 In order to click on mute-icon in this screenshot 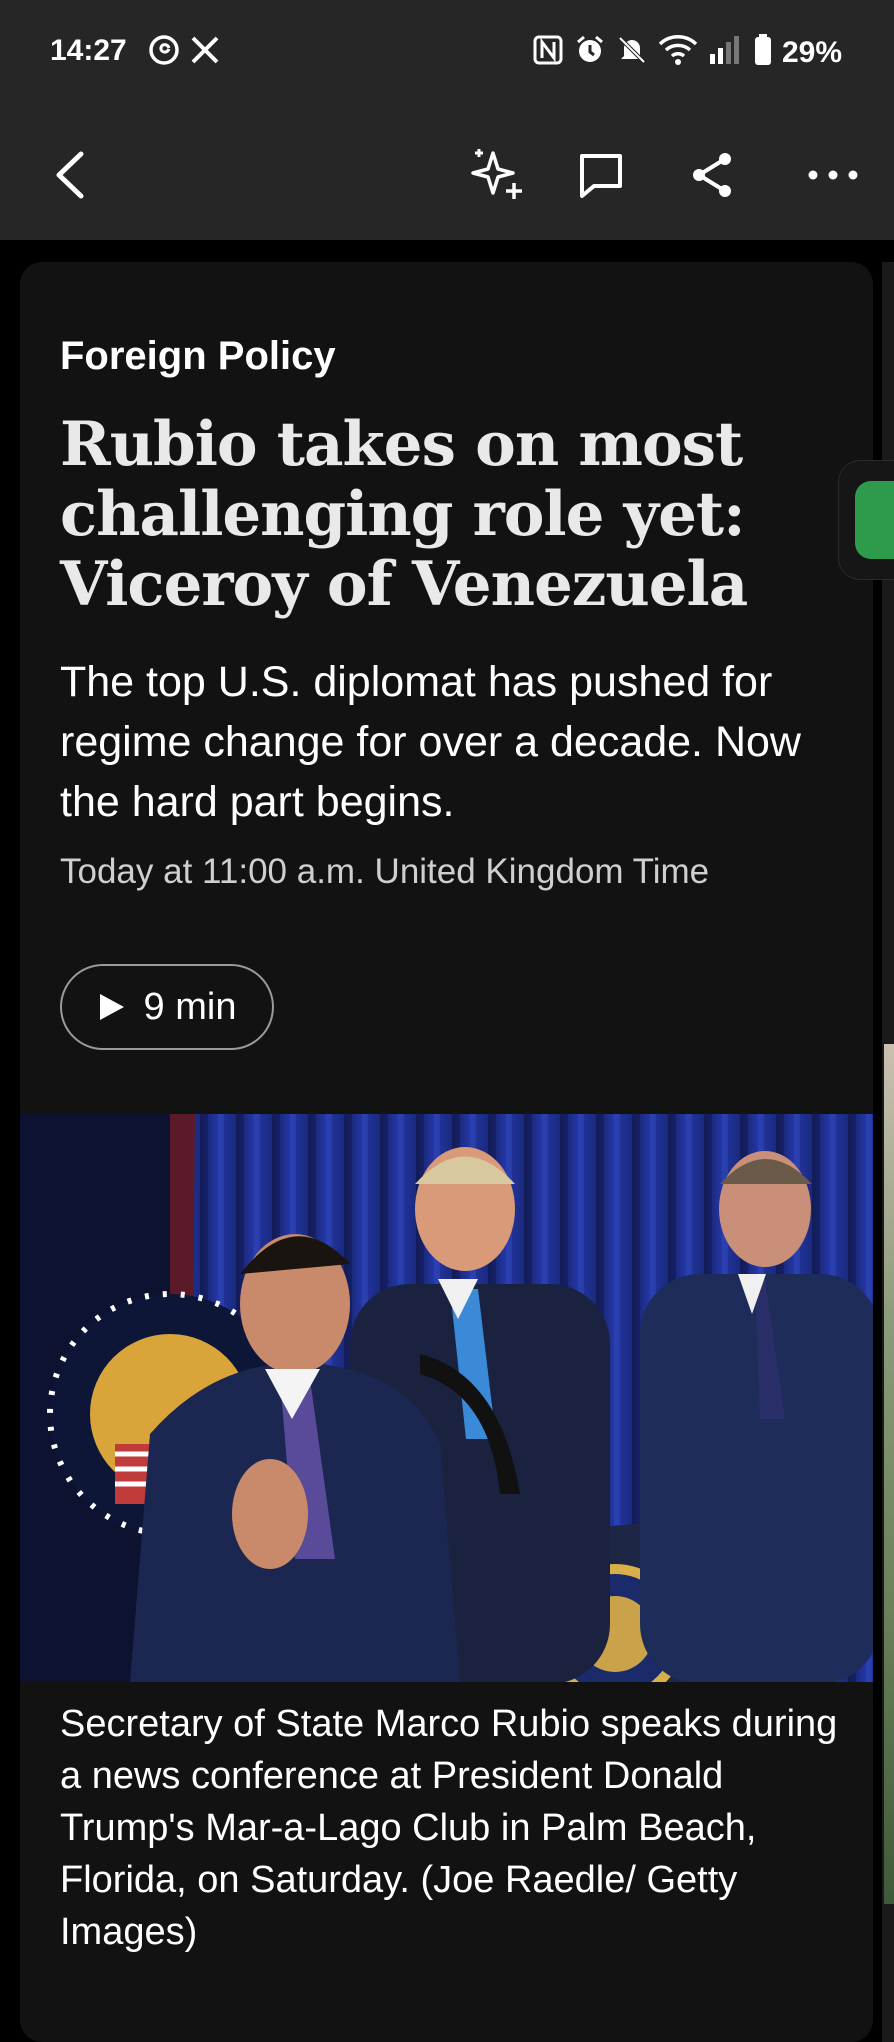, I will do `click(632, 52)`.